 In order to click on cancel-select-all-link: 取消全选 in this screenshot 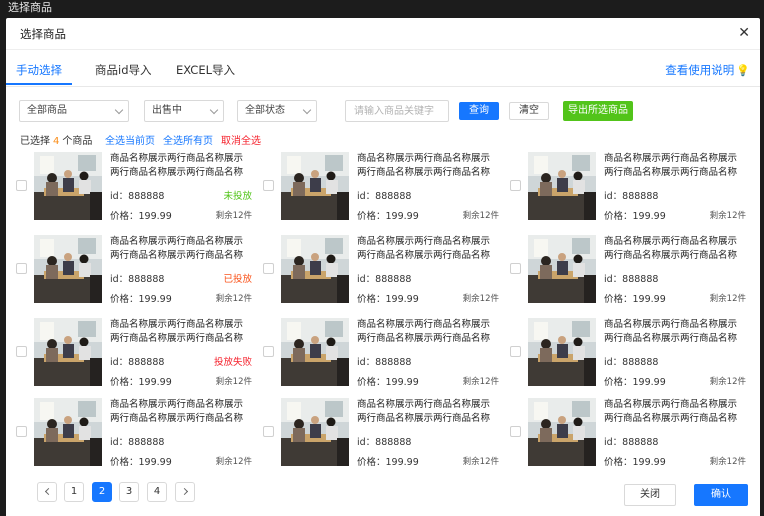, I will do `click(241, 139)`.